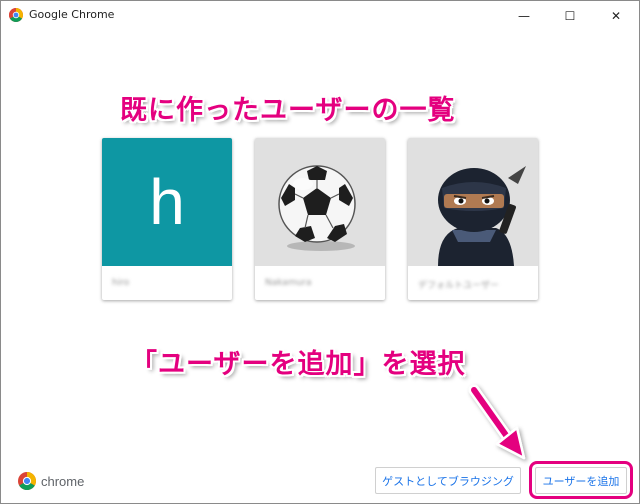 The image size is (640, 504). Describe the element at coordinates (570, 16) in the screenshot. I see `maximize-button: ☐` at that location.